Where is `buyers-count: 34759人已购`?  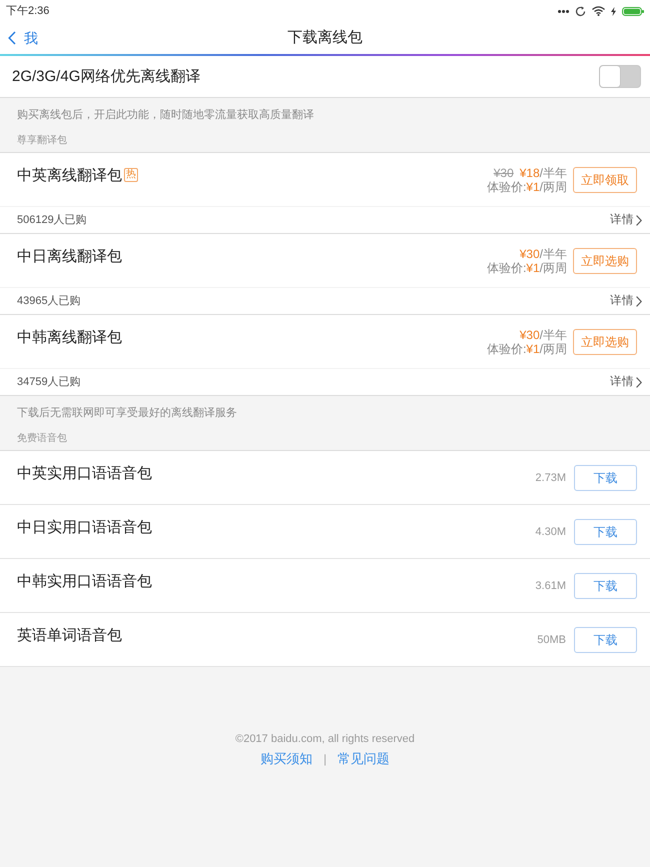
buyers-count: 34759人已购 is located at coordinates (49, 382).